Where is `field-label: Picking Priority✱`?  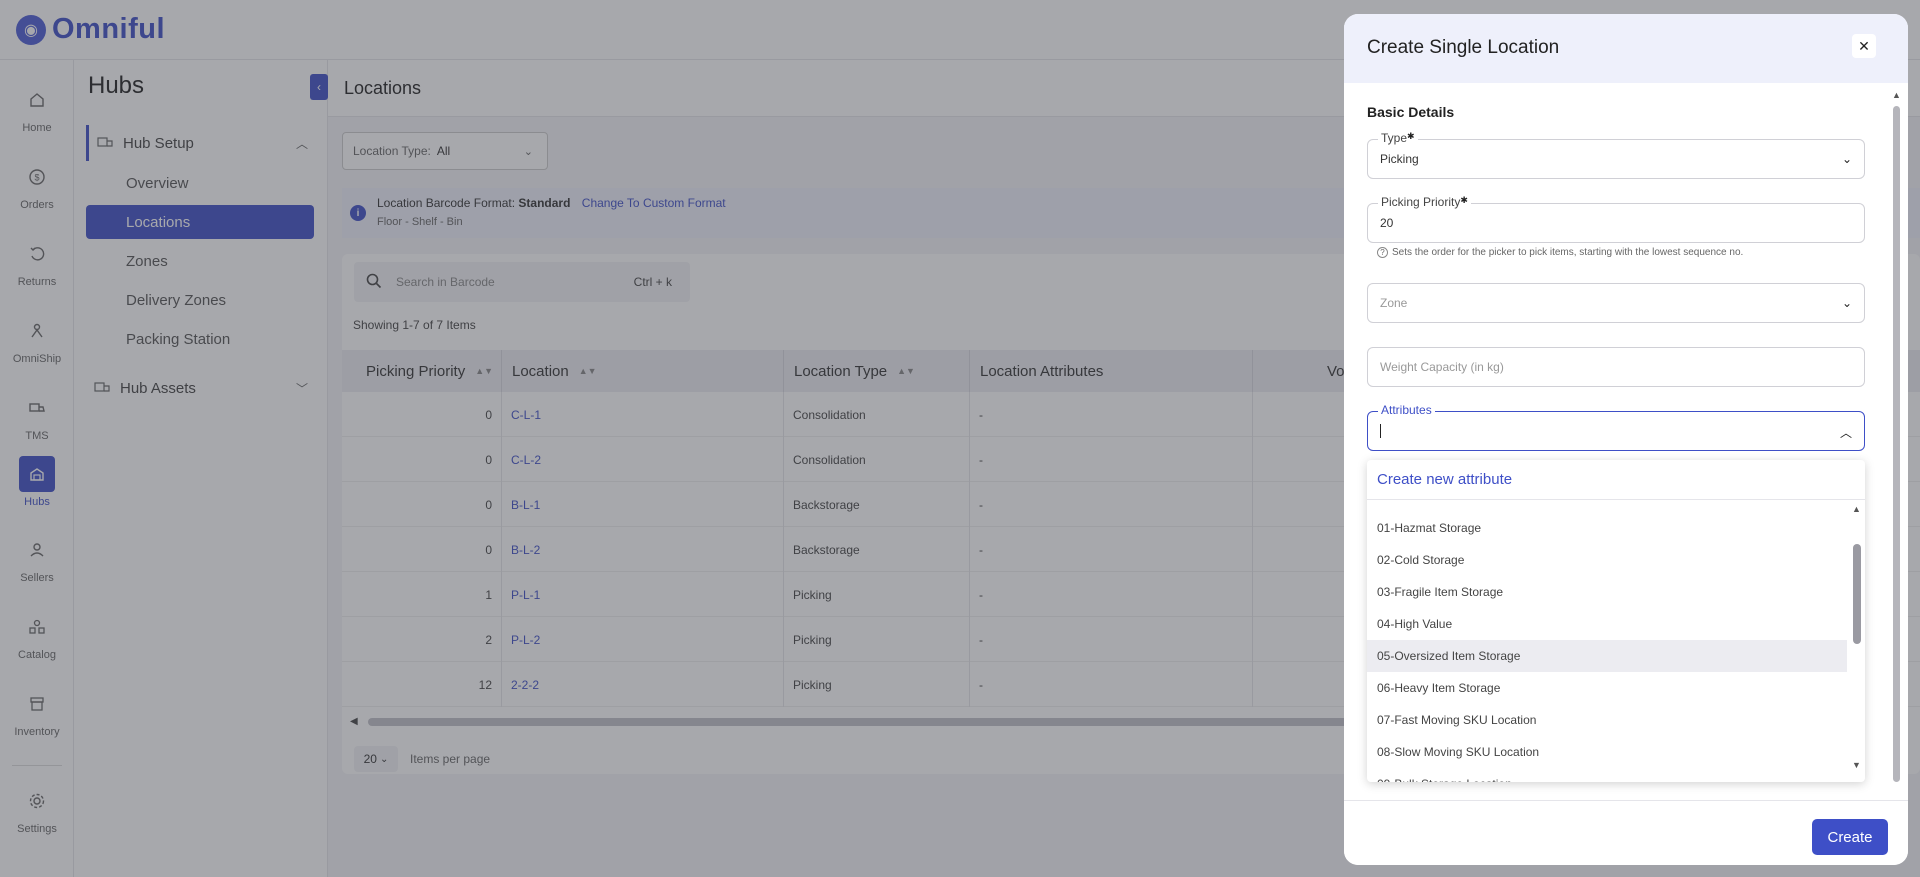 field-label: Picking Priority✱ is located at coordinates (1424, 202).